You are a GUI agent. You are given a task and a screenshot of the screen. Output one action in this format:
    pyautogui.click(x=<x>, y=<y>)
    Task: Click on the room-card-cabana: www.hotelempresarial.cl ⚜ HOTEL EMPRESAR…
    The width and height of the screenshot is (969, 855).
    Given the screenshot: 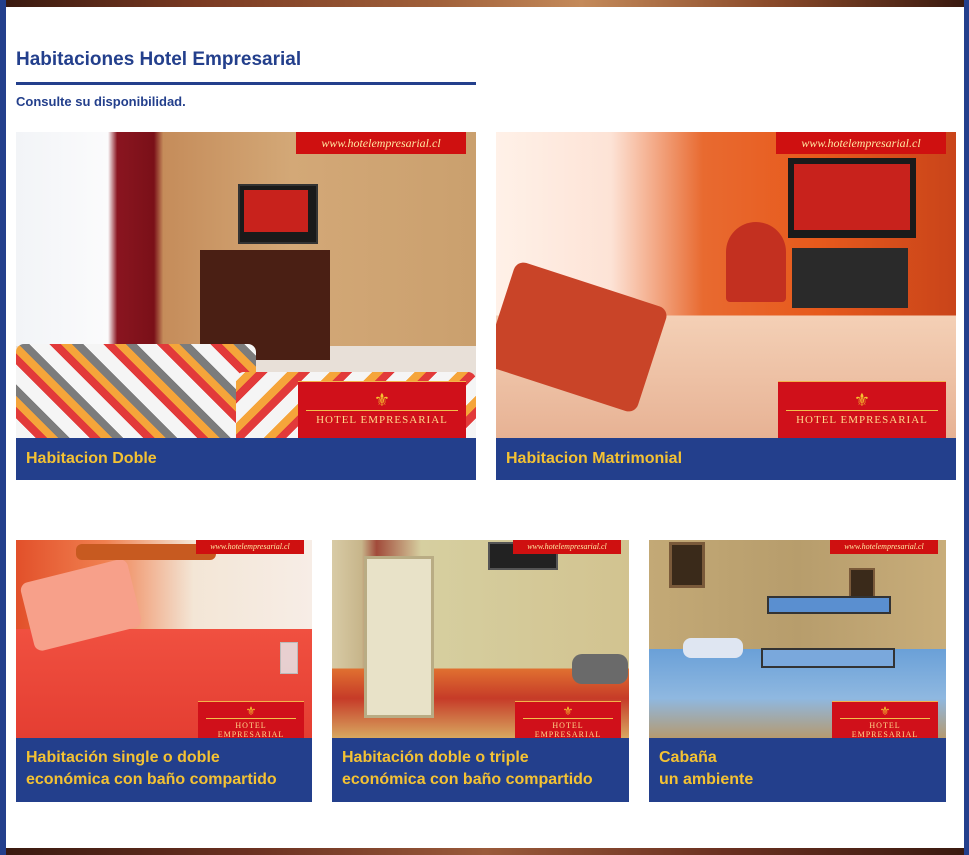 What is the action you would take?
    pyautogui.click(x=797, y=671)
    